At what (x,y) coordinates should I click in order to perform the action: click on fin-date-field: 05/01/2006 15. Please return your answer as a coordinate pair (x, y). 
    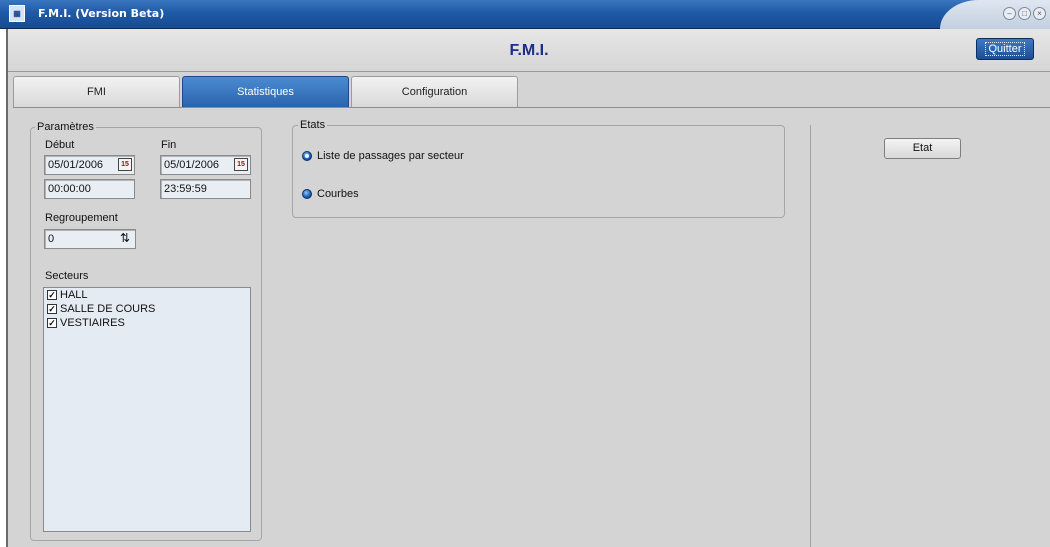
    Looking at the image, I should click on (205, 165).